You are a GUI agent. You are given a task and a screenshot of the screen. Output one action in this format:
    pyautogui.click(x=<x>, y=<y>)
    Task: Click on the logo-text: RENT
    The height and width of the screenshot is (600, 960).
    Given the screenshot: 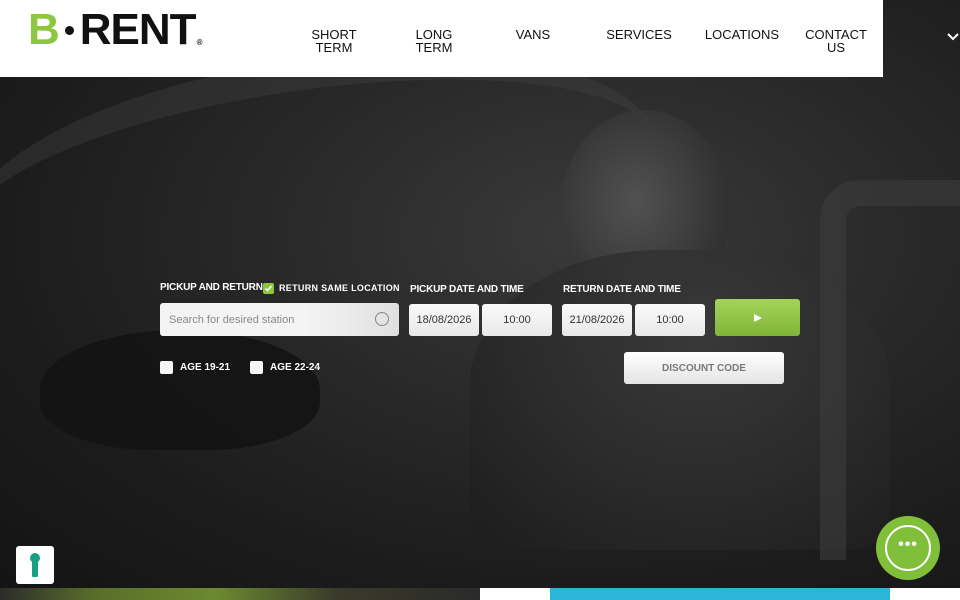 What is the action you would take?
    pyautogui.click(x=138, y=29)
    